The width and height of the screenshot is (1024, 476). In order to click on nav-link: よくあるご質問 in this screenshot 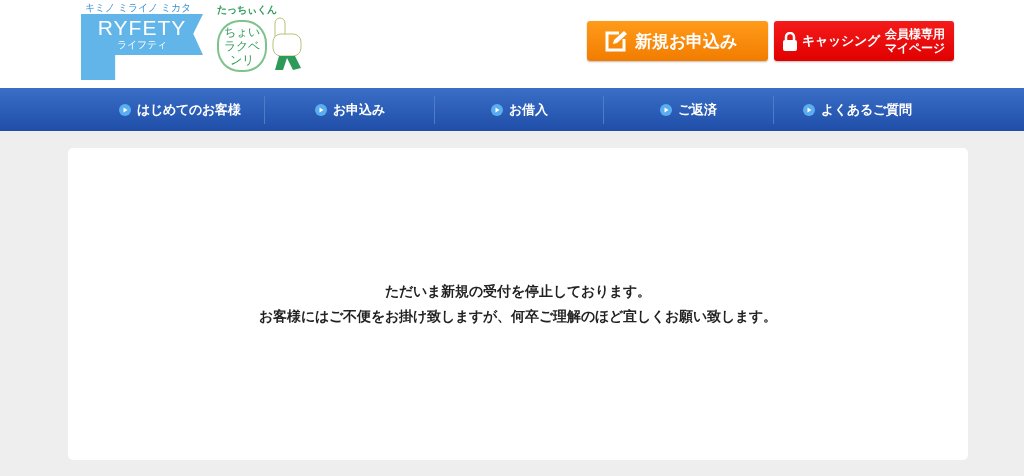, I will do `click(858, 109)`.